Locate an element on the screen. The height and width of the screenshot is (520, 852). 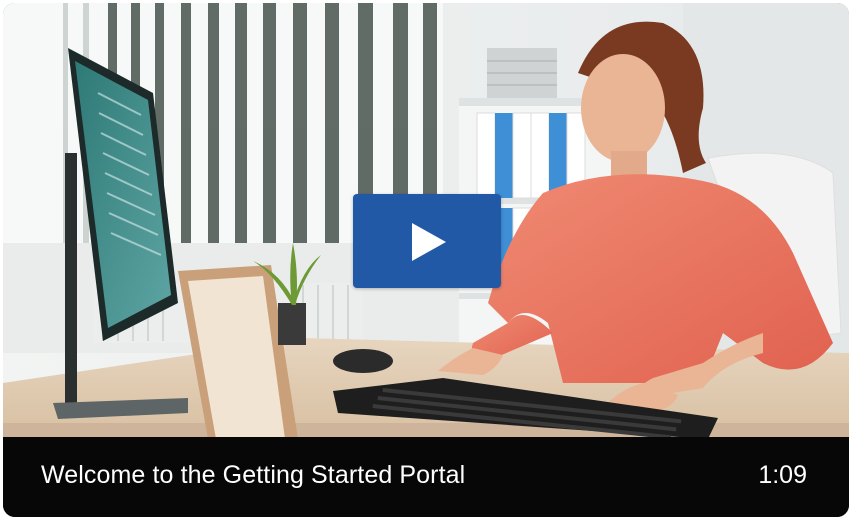
play-button is located at coordinates (427, 241).